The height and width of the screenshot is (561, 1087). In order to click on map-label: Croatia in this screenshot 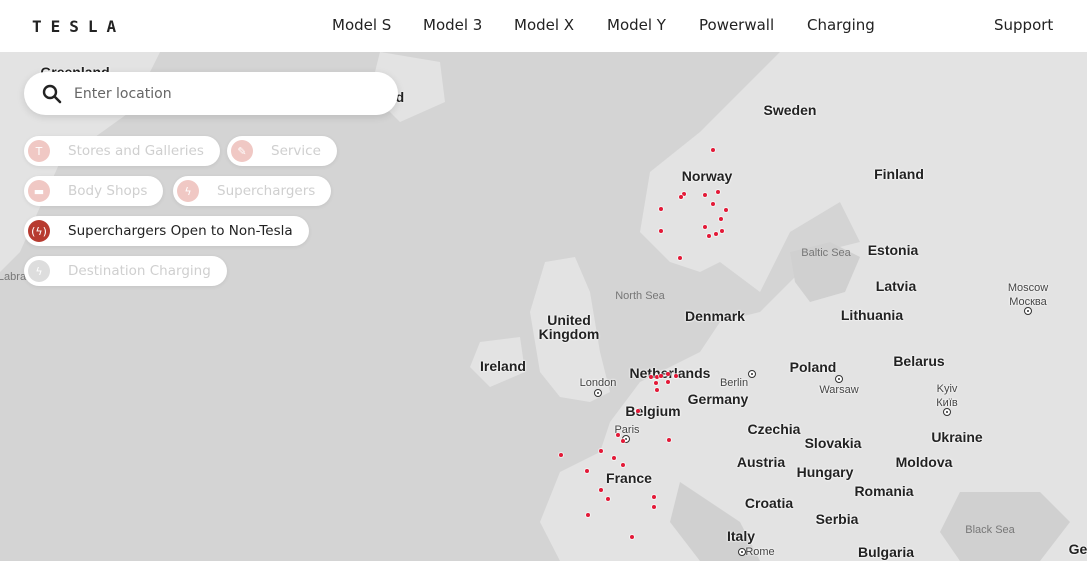, I will do `click(769, 503)`.